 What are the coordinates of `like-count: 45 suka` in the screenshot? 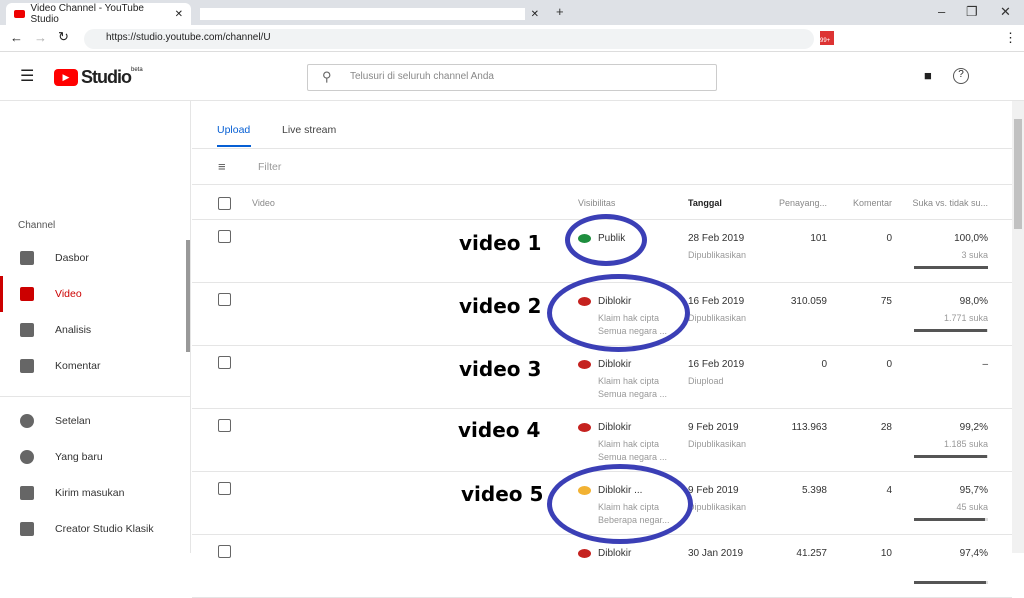 It's located at (972, 507).